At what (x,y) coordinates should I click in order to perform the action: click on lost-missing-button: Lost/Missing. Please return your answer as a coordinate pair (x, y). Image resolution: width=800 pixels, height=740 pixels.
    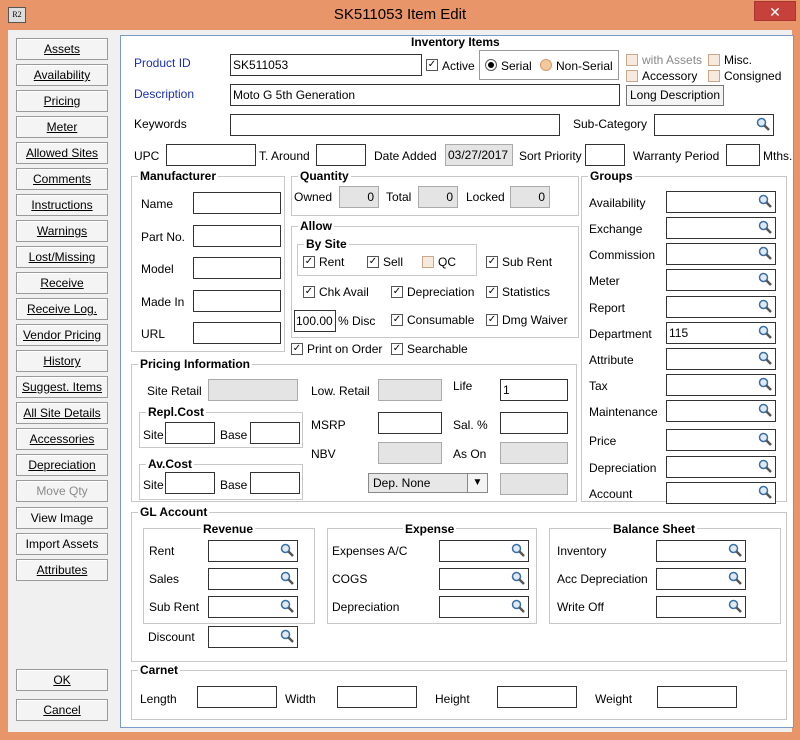
    Looking at the image, I should click on (62, 257).